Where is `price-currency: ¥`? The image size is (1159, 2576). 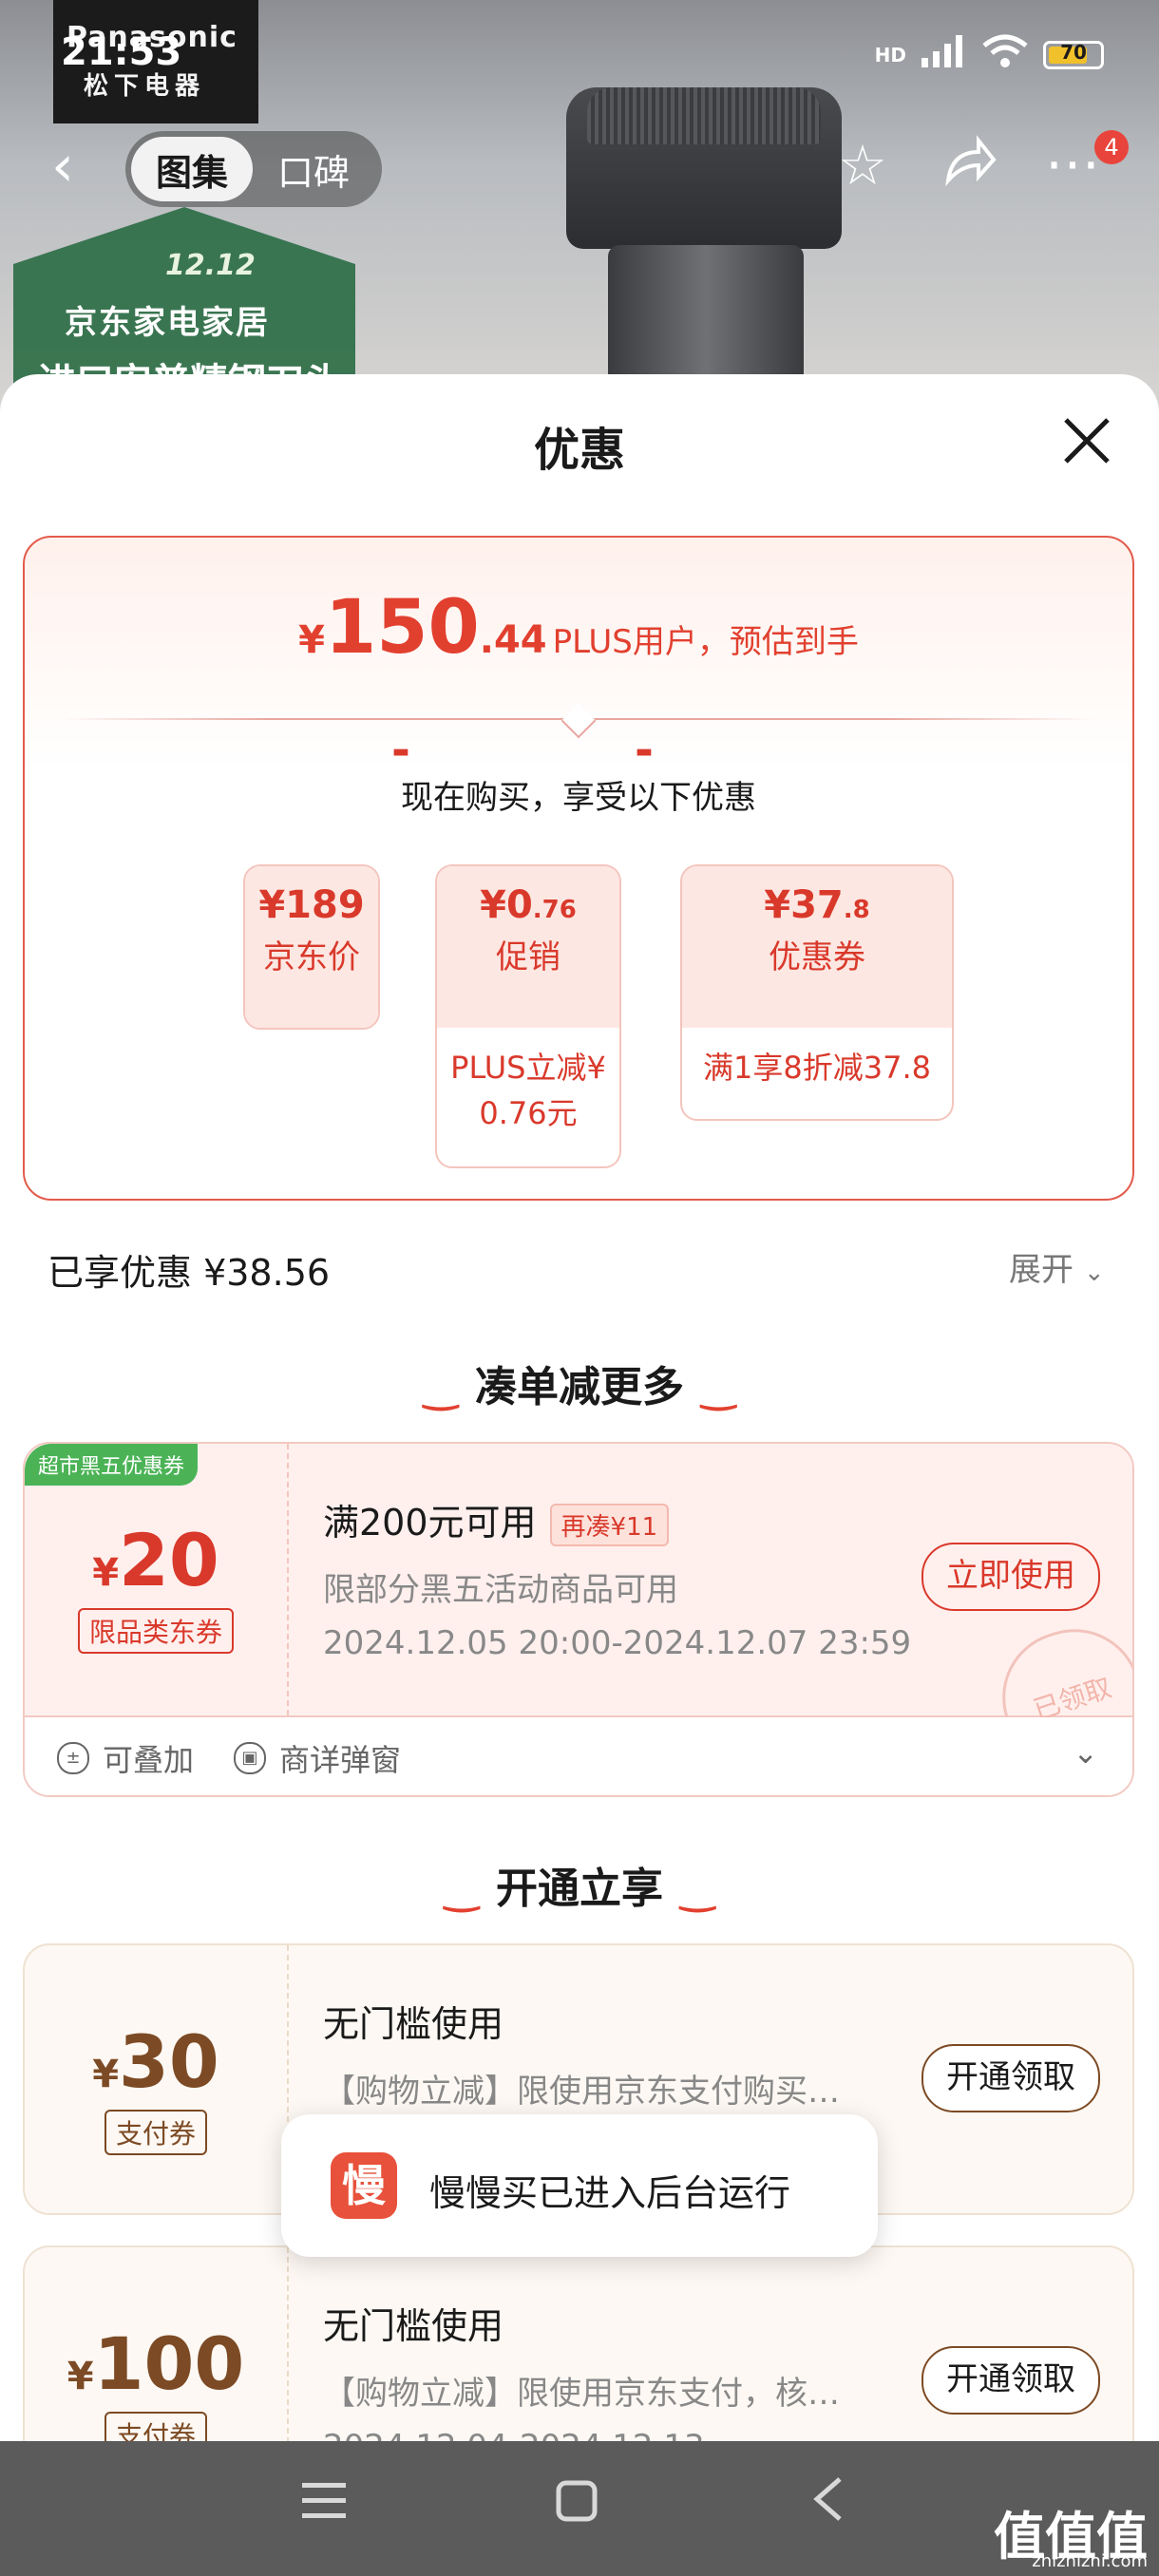 price-currency: ¥ is located at coordinates (311, 640).